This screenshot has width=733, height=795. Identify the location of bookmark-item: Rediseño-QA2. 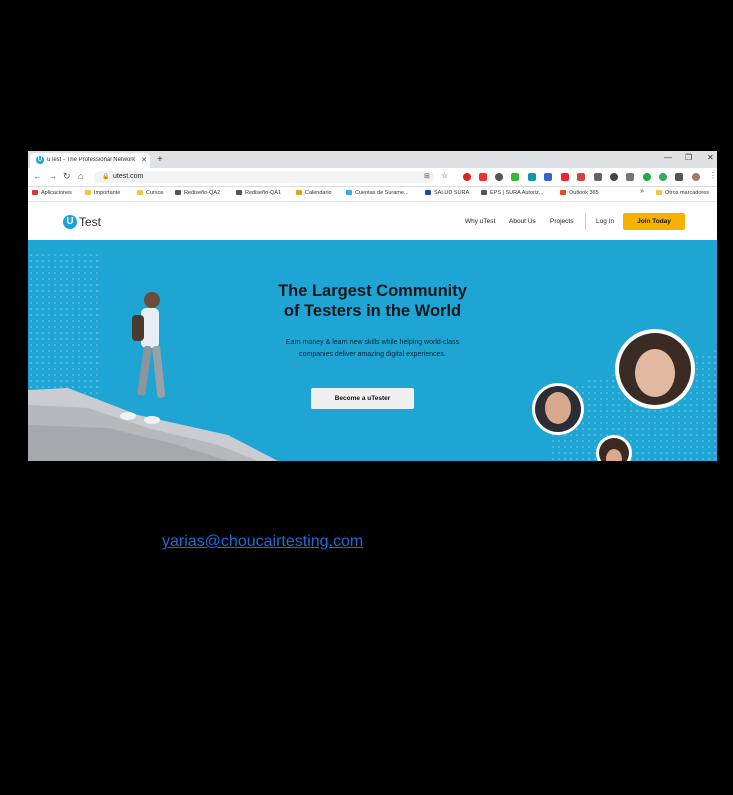
(197, 193).